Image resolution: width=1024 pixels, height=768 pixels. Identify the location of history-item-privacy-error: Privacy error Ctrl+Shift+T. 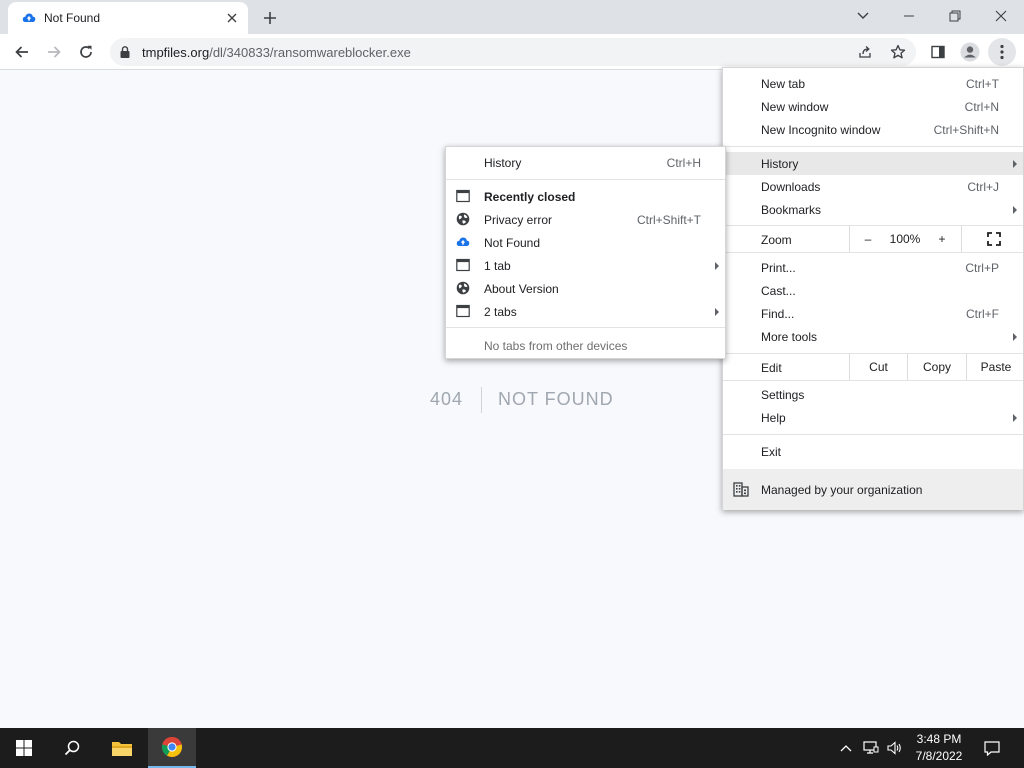
(585, 219).